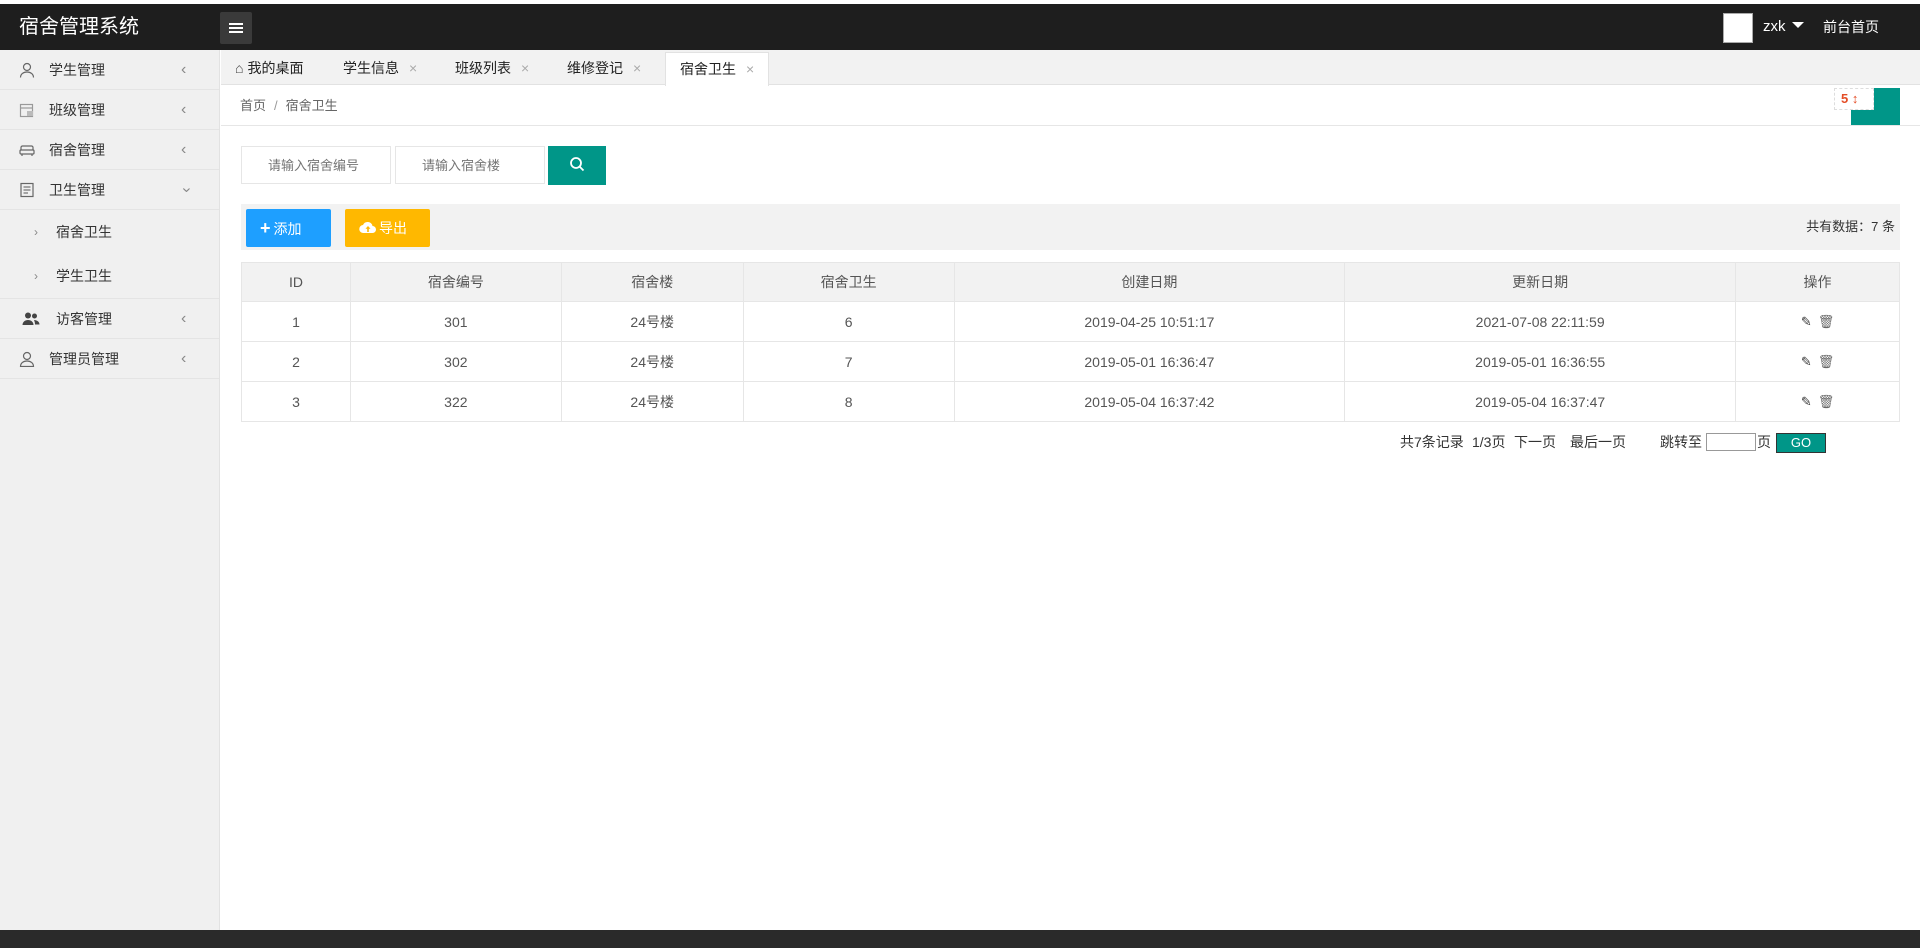 The width and height of the screenshot is (1920, 948). What do you see at coordinates (27, 110) in the screenshot?
I see `calendar-icon` at bounding box center [27, 110].